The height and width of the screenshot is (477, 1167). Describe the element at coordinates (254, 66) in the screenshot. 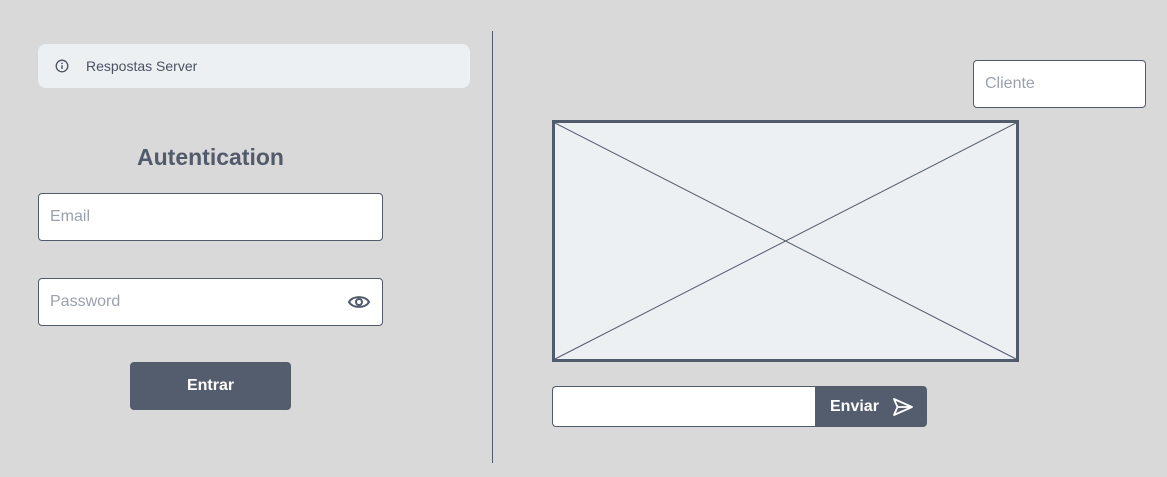

I see `server-response-notice: Respostas Server` at that location.